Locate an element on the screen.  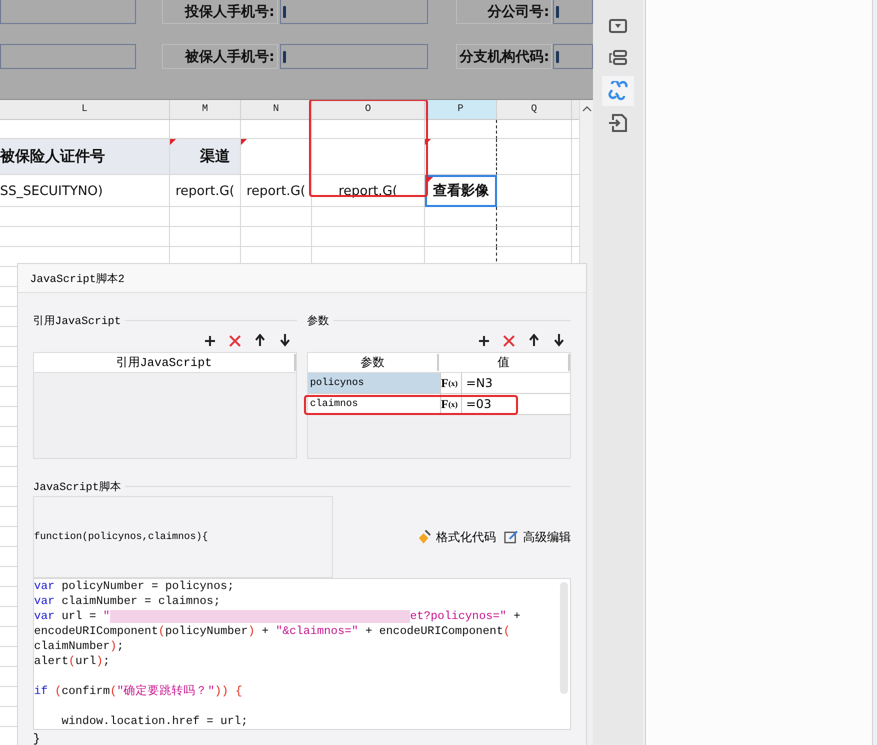
column-header: O is located at coordinates (368, 110).